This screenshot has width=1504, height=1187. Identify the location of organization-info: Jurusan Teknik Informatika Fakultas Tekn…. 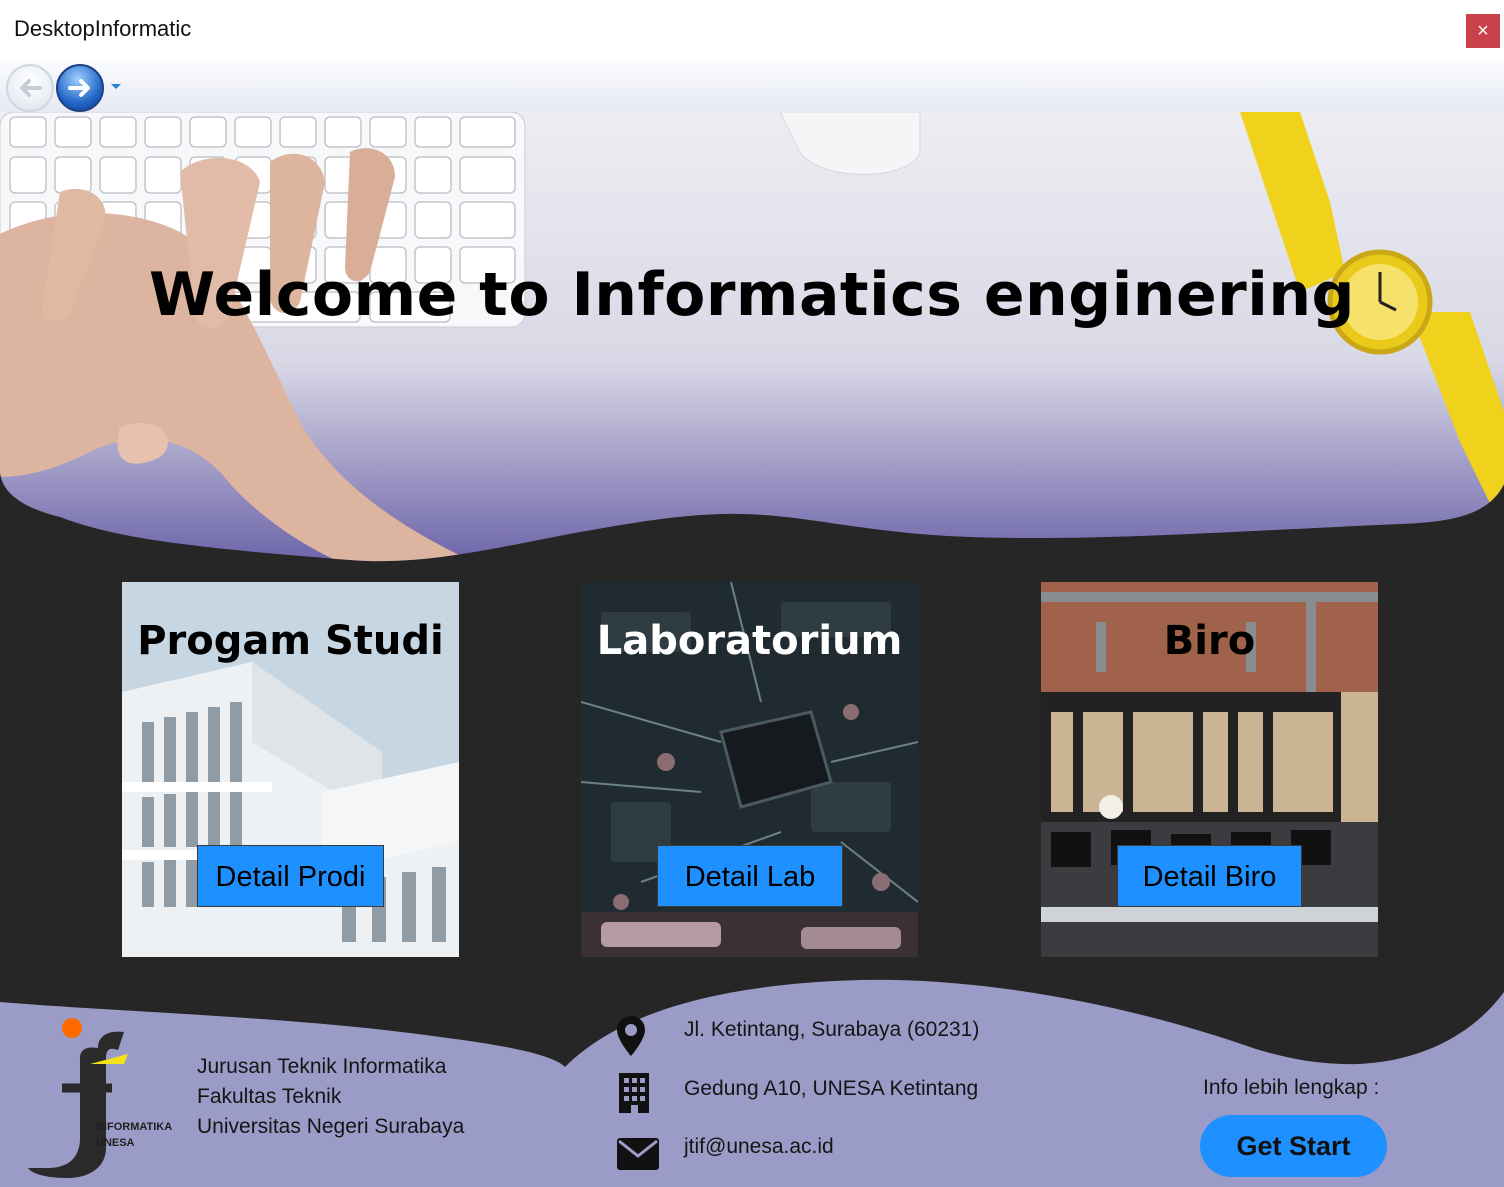
(330, 1097).